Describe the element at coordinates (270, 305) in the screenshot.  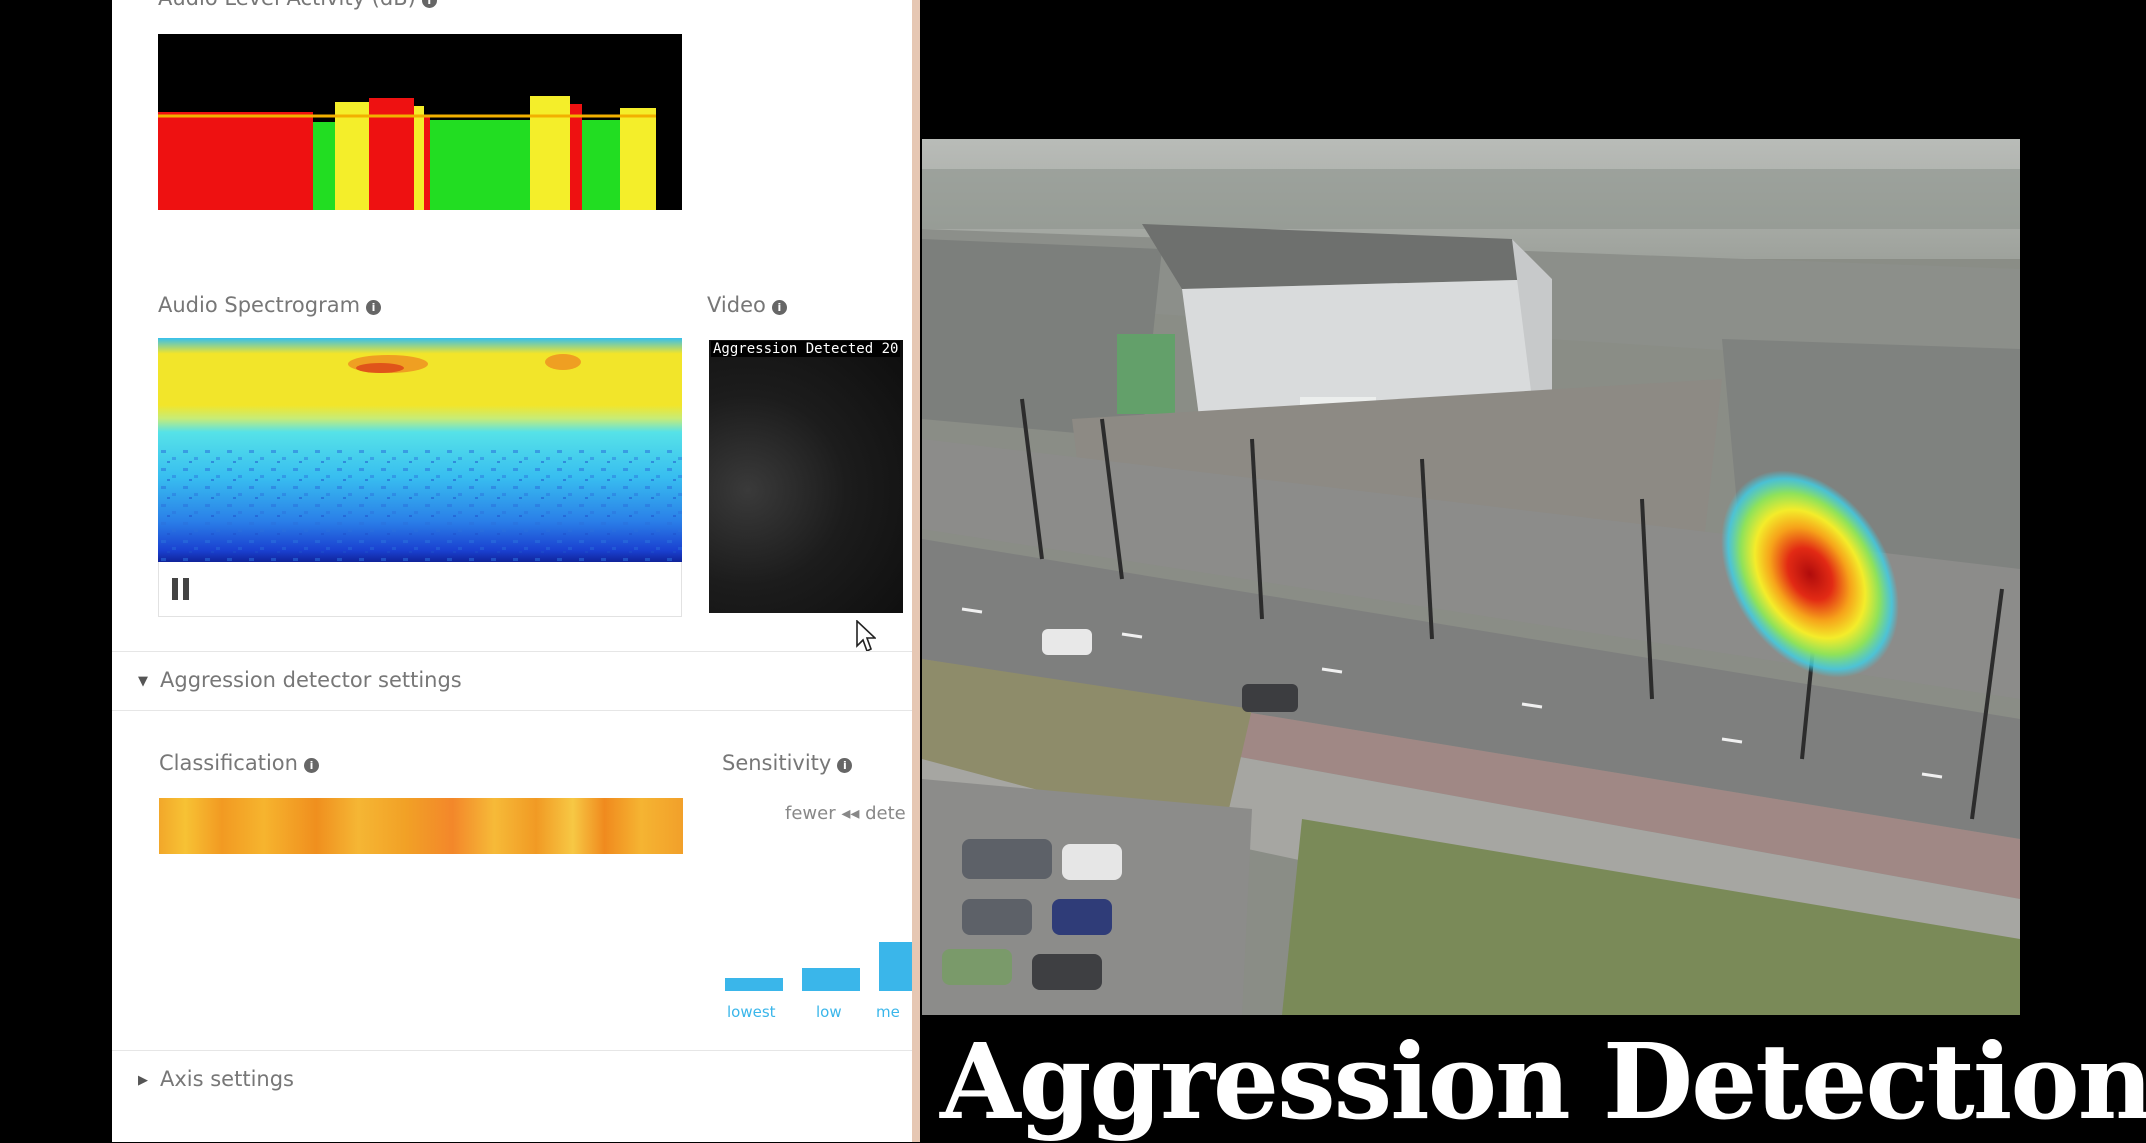
I see `spectrogram-label: Audio Spectrogram i` at that location.